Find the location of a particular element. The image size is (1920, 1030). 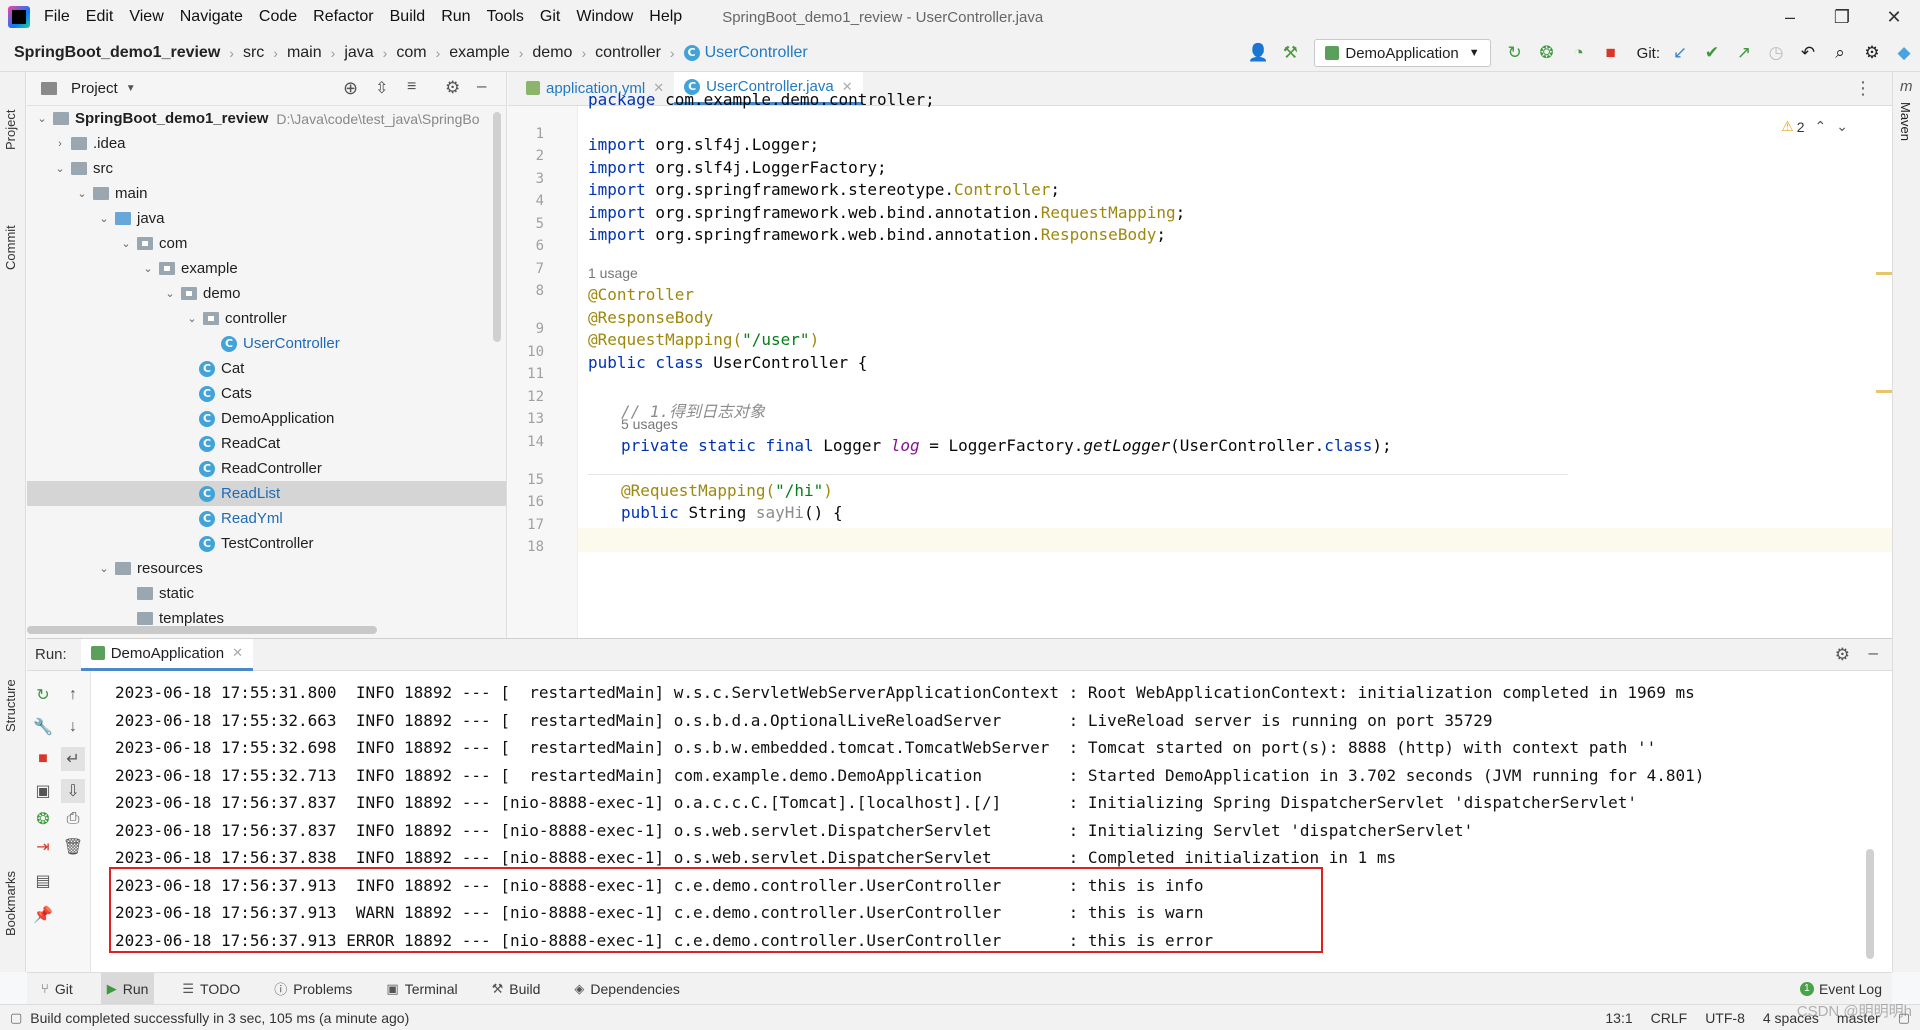

git-push-icon: ↗ is located at coordinates (1744, 53).